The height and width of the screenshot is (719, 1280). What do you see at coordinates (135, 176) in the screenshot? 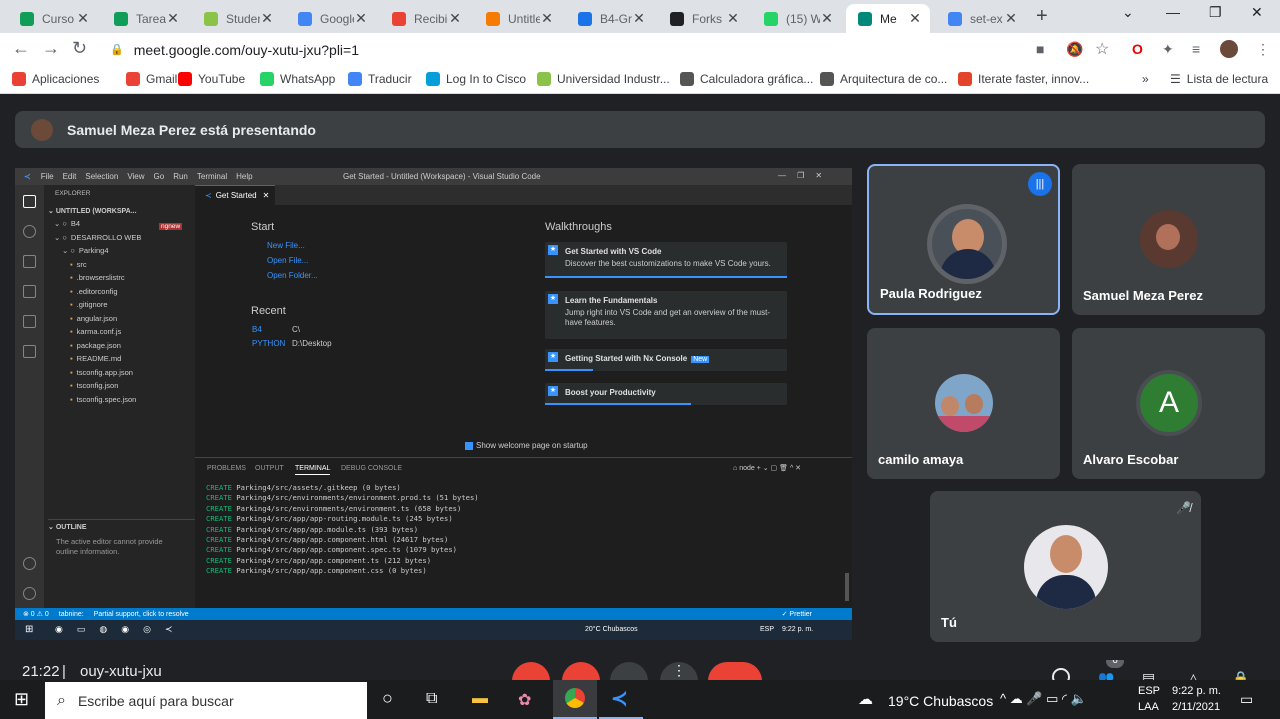
I see `vscode-menu-item: View` at bounding box center [135, 176].